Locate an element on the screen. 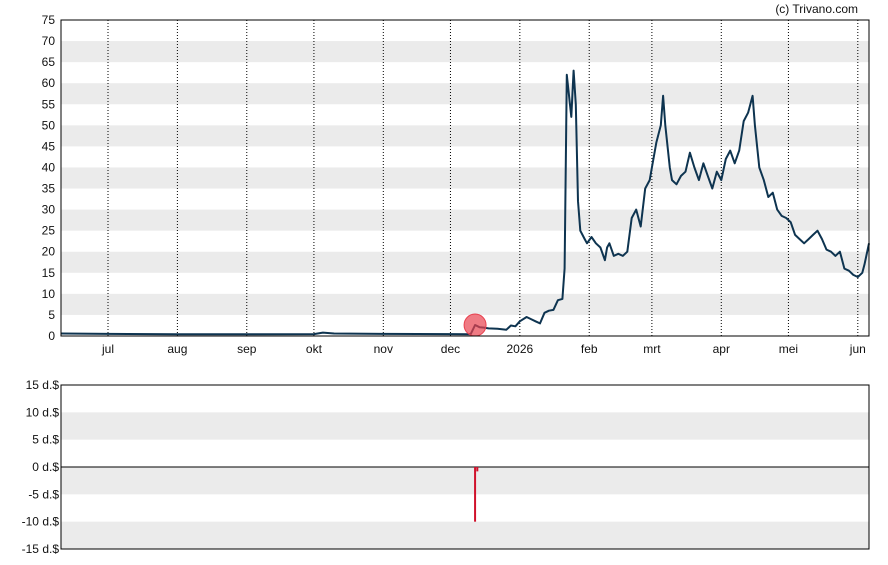  y-tick-label: 0 is located at coordinates (51, 336).